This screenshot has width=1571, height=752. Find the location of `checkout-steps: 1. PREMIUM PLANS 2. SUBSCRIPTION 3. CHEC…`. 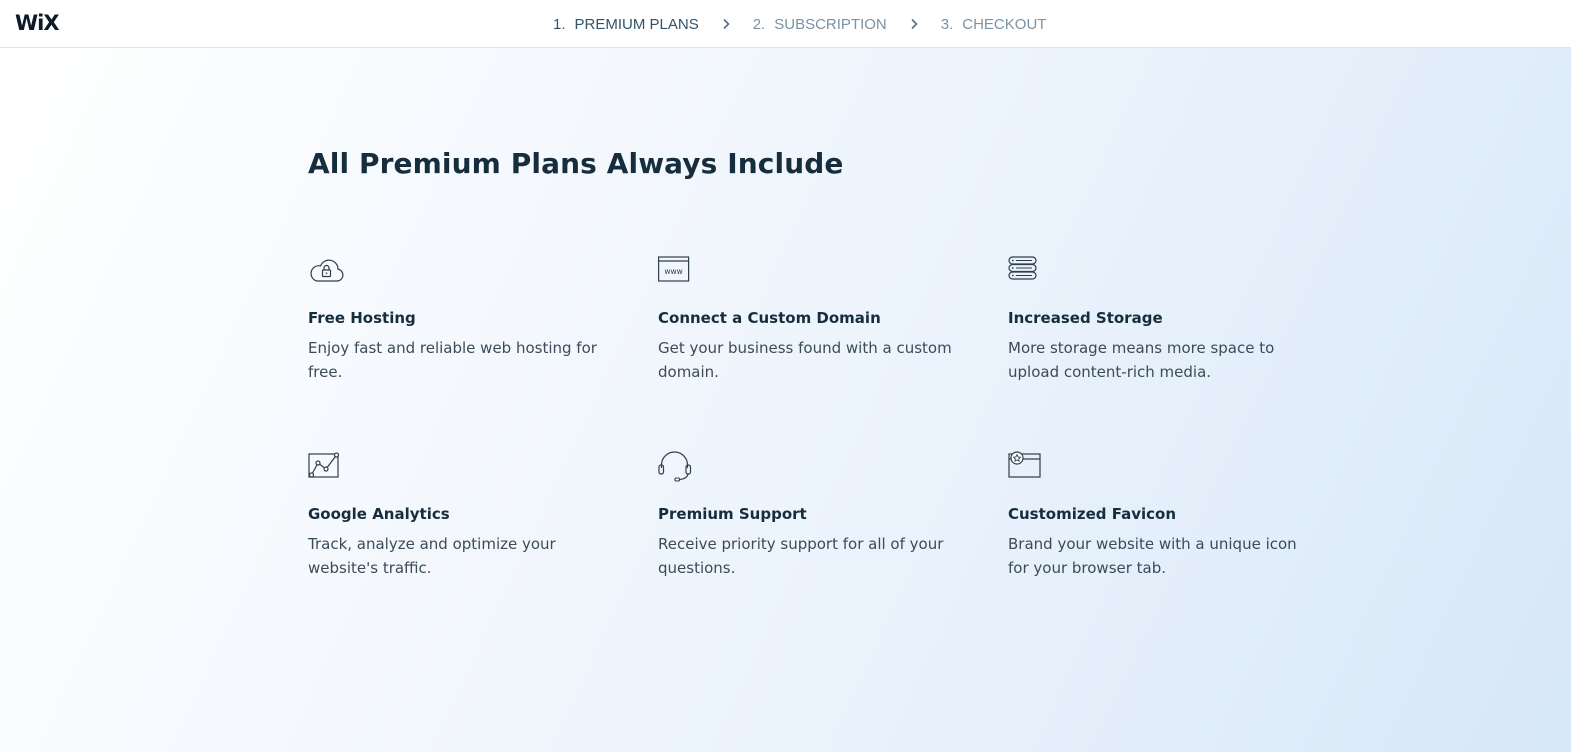

checkout-steps: 1. PREMIUM PLANS 2. SUBSCRIPTION 3. CHEC… is located at coordinates (799, 24).